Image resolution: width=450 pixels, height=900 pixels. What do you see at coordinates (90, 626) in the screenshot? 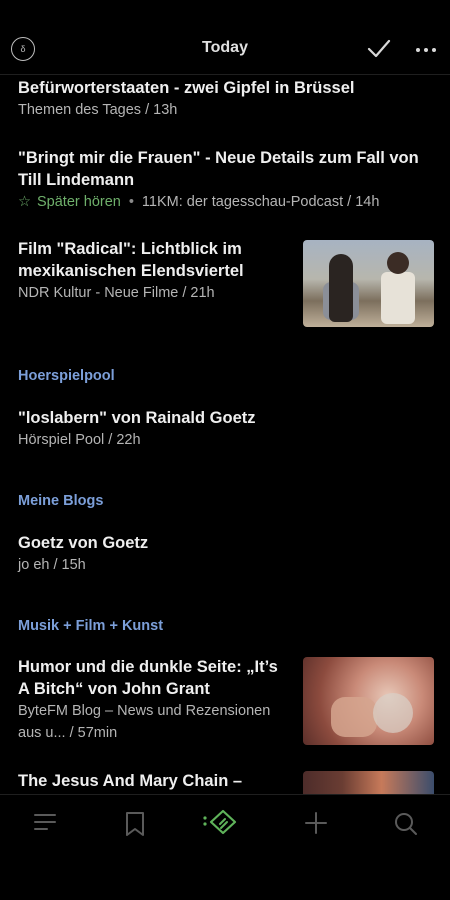
I see `section-header-musik-film-kunst: Musik + Film + Kunst` at bounding box center [90, 626].